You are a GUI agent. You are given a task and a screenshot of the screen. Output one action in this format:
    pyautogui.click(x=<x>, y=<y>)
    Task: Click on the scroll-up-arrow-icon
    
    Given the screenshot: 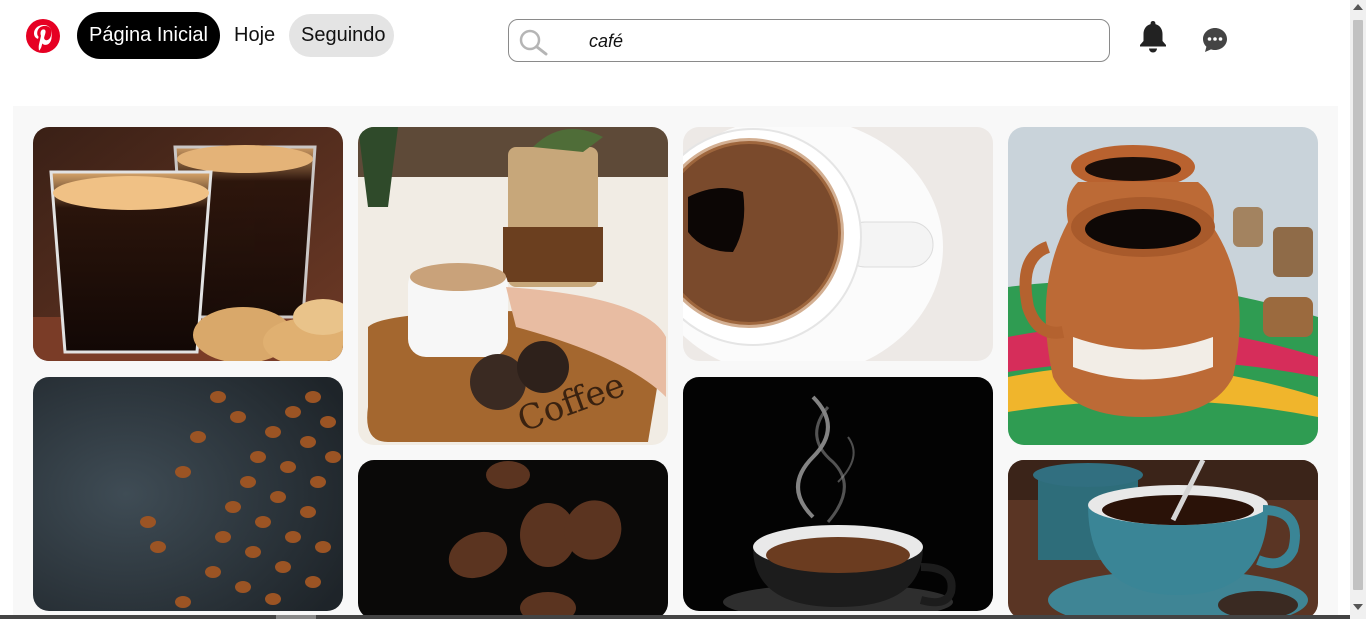 What is the action you would take?
    pyautogui.click(x=1358, y=7)
    